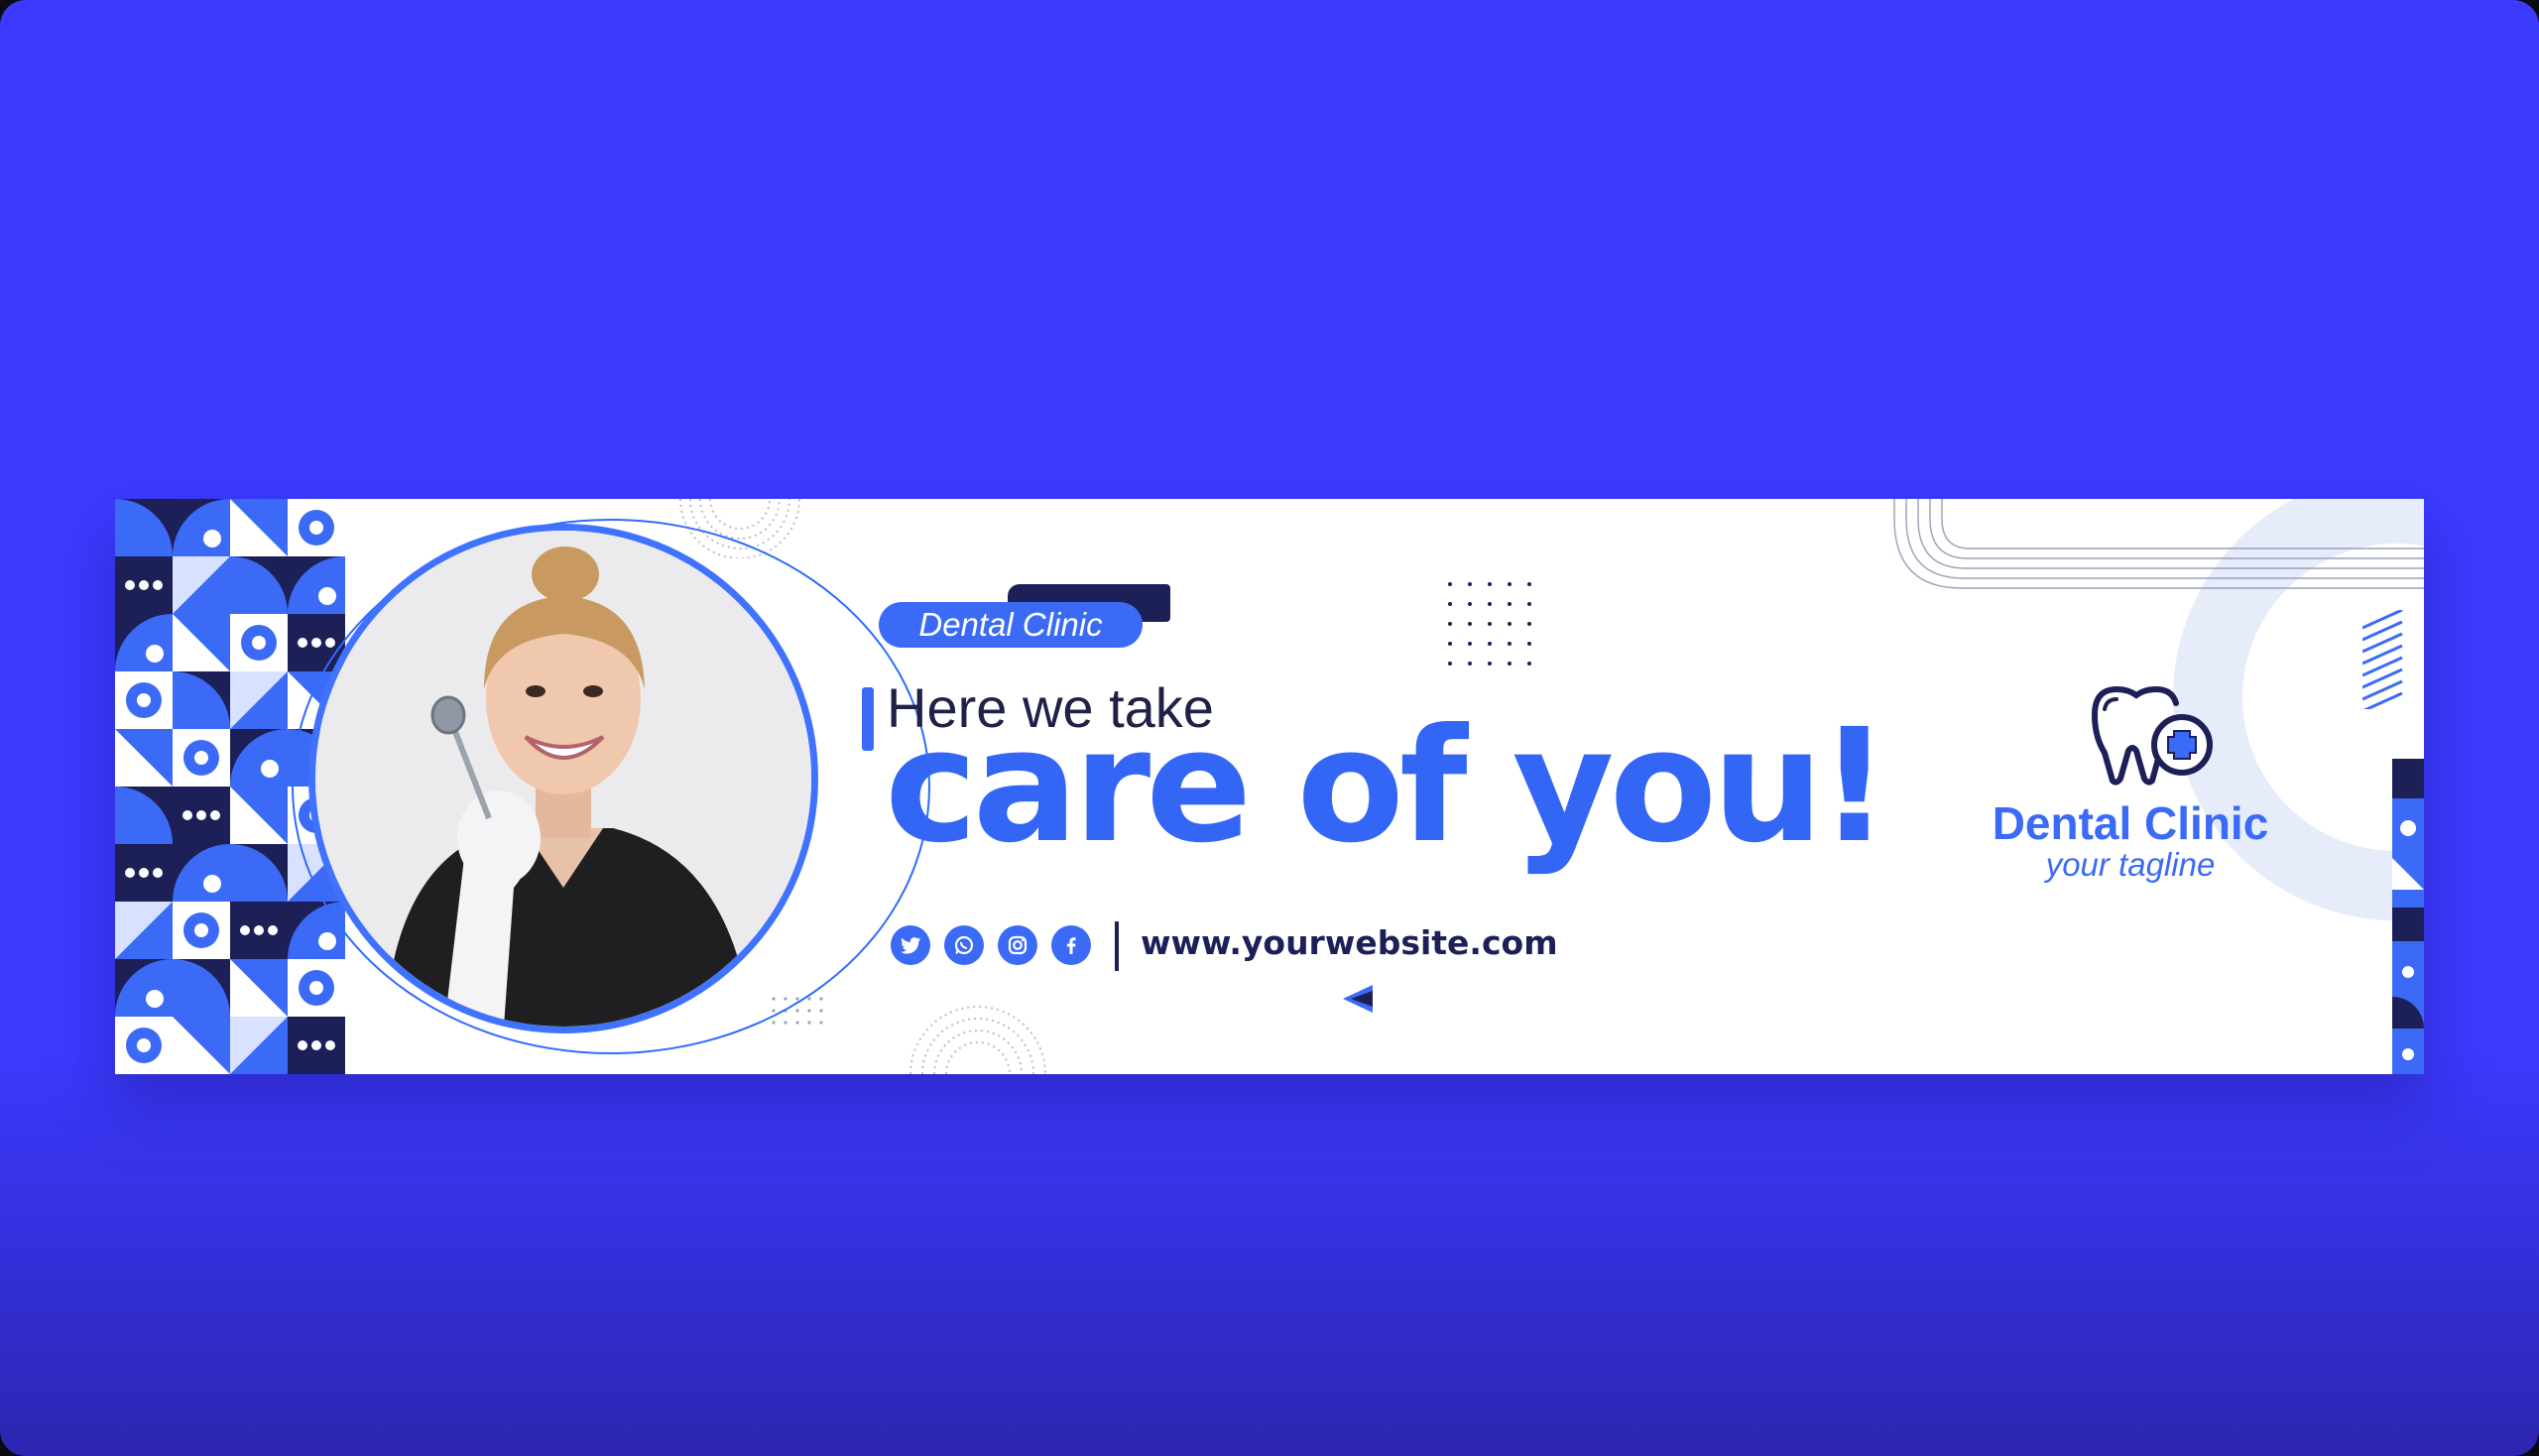  Describe the element at coordinates (1358, 999) in the screenshot. I see `triangle-decoration` at that location.